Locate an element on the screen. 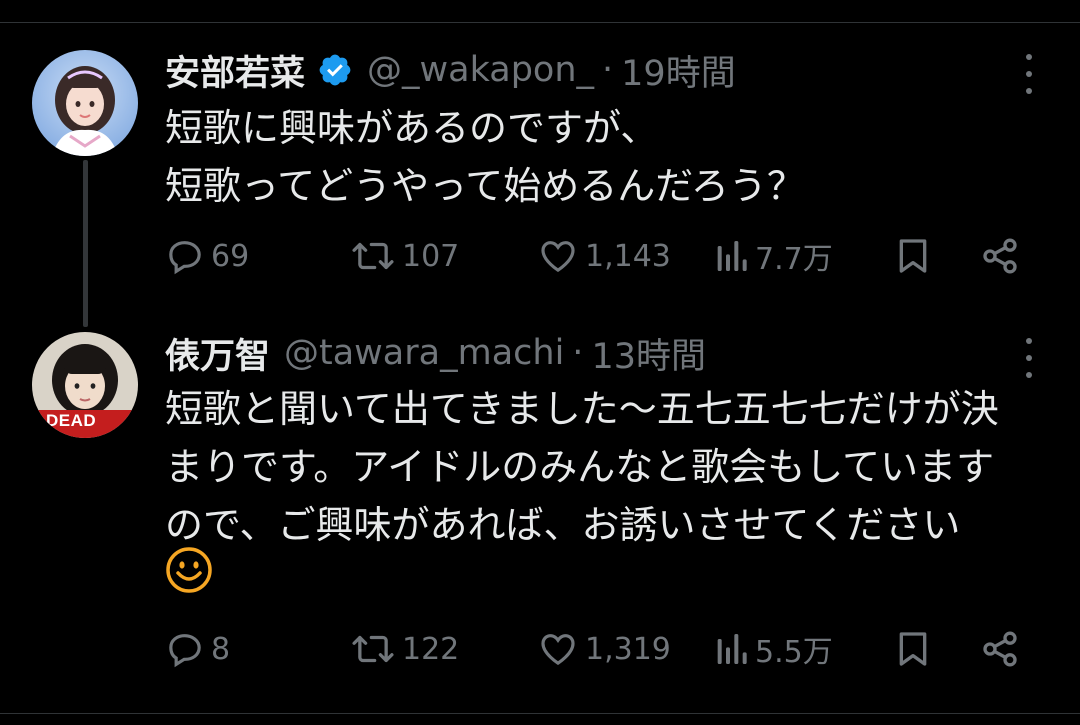  reply-count: 8 is located at coordinates (221, 649).